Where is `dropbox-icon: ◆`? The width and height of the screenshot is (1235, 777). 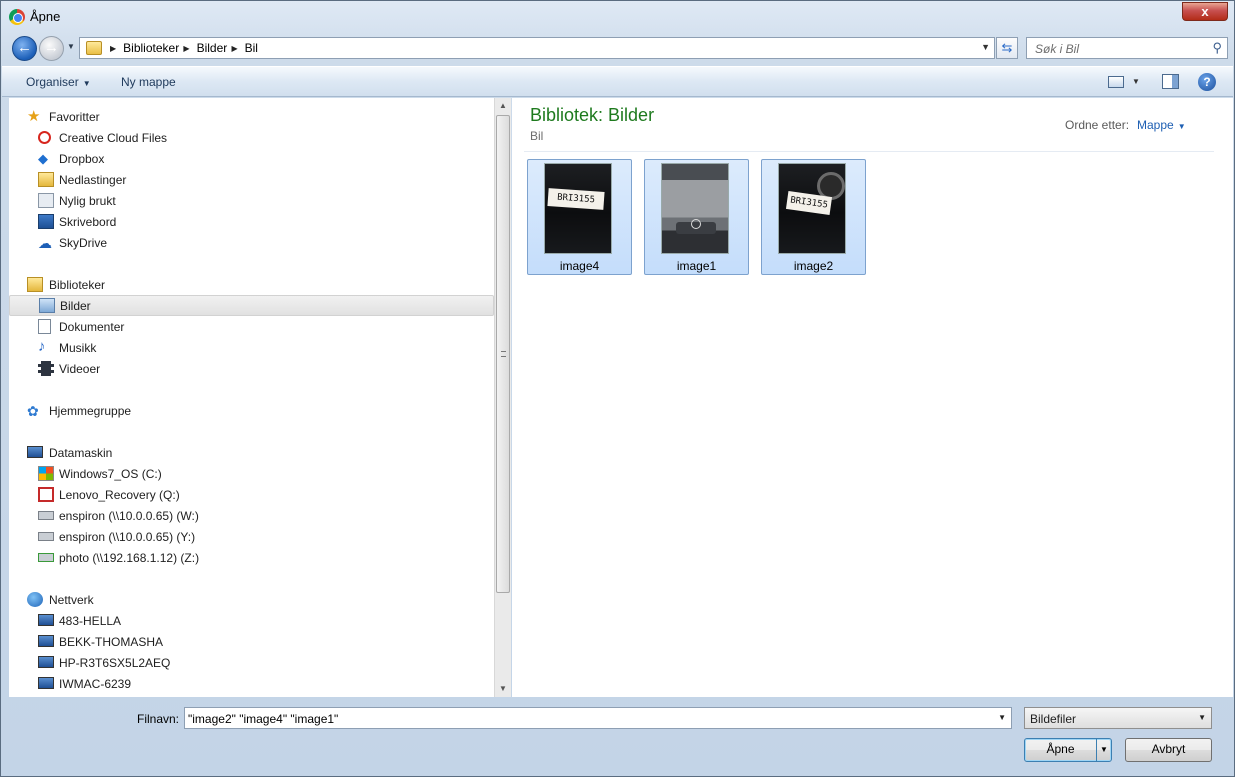 dropbox-icon: ◆ is located at coordinates (43, 158).